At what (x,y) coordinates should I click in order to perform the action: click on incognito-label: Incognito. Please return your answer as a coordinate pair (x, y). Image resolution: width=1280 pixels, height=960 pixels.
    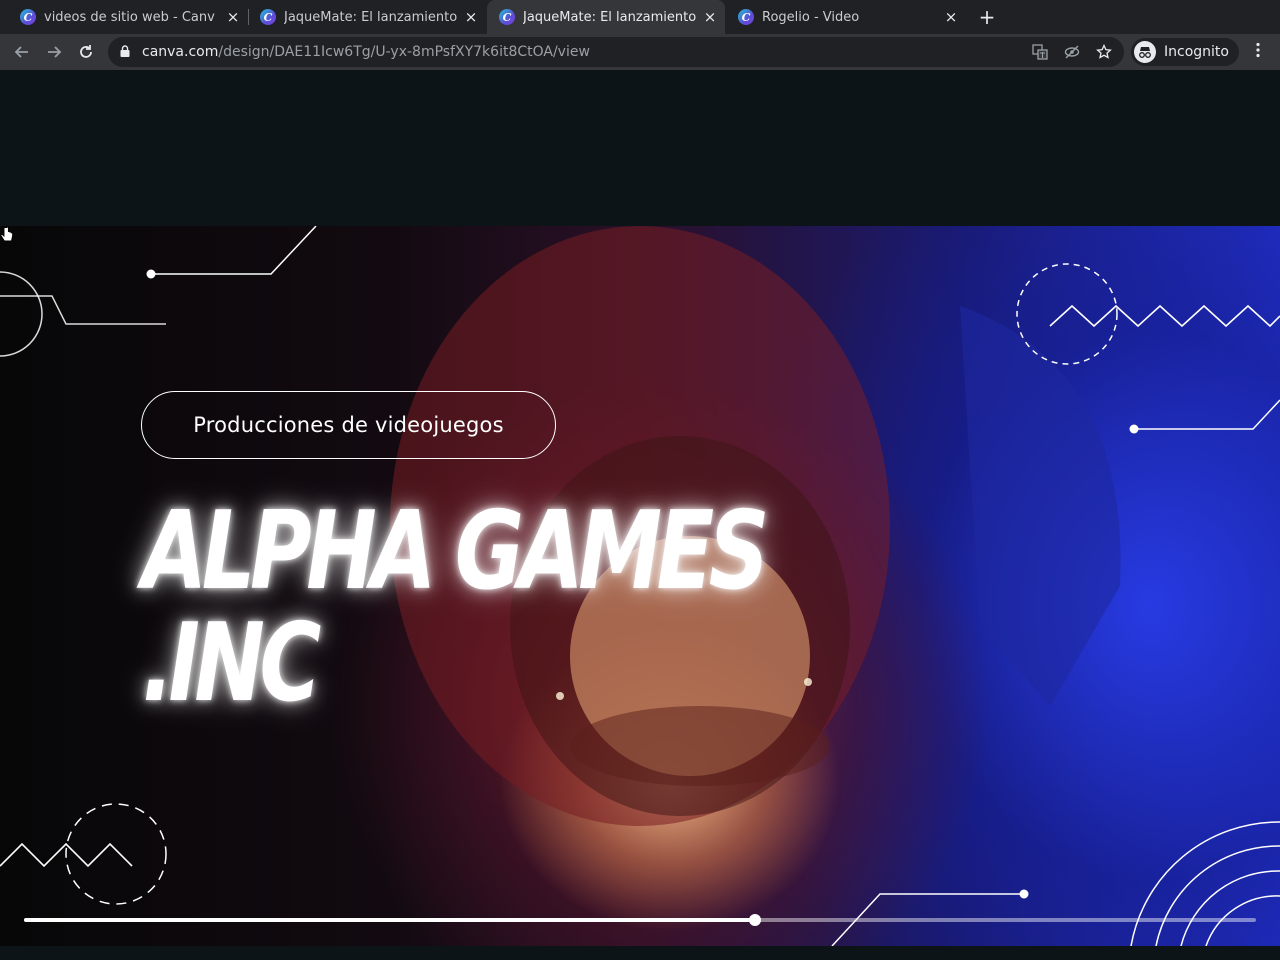
    Looking at the image, I should click on (1196, 52).